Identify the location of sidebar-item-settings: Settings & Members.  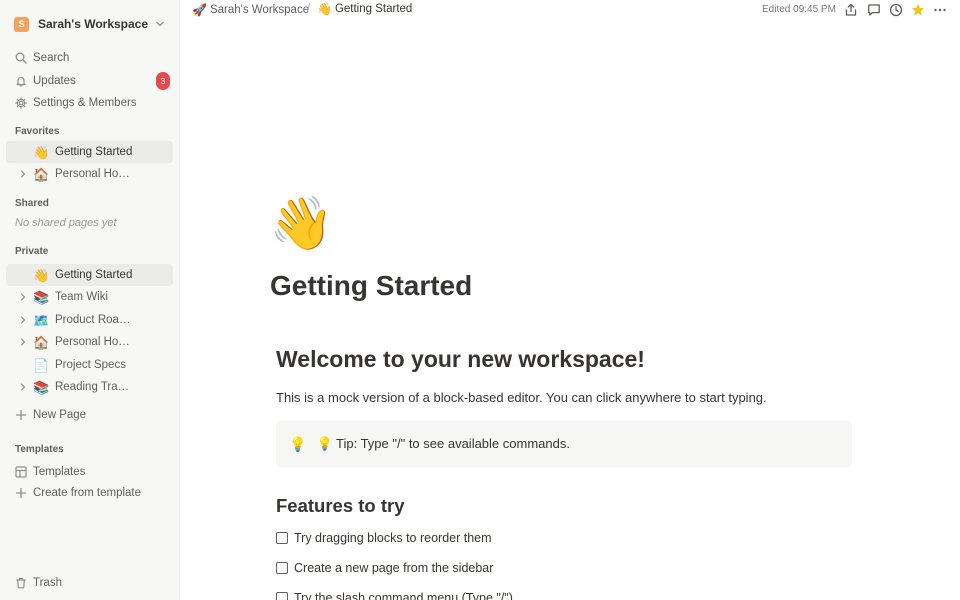
(89, 103).